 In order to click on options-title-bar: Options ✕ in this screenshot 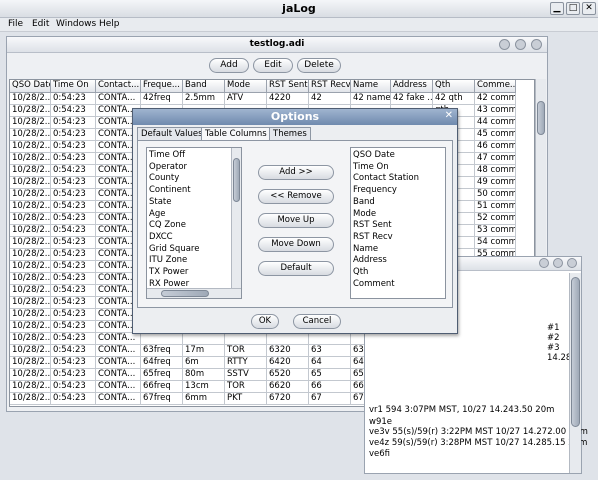, I will do `click(295, 117)`.